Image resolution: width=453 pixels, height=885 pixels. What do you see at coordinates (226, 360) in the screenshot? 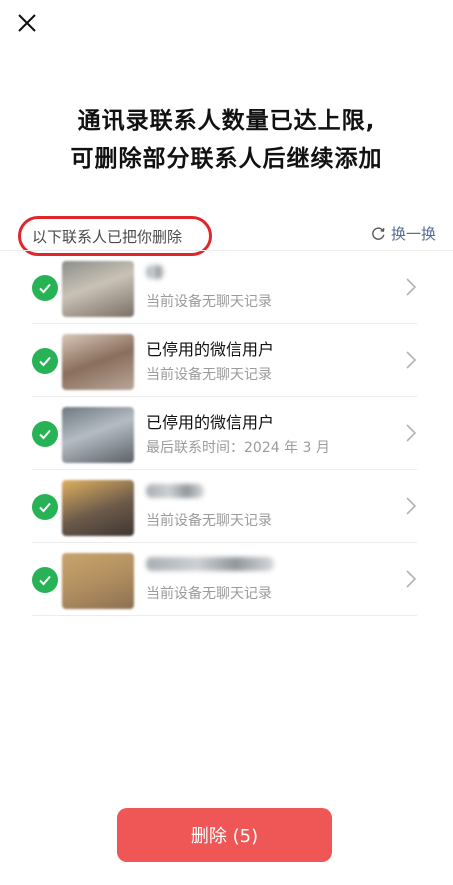
I see `contact-row: 已停用的微信用户 当前设备无聊天记录` at bounding box center [226, 360].